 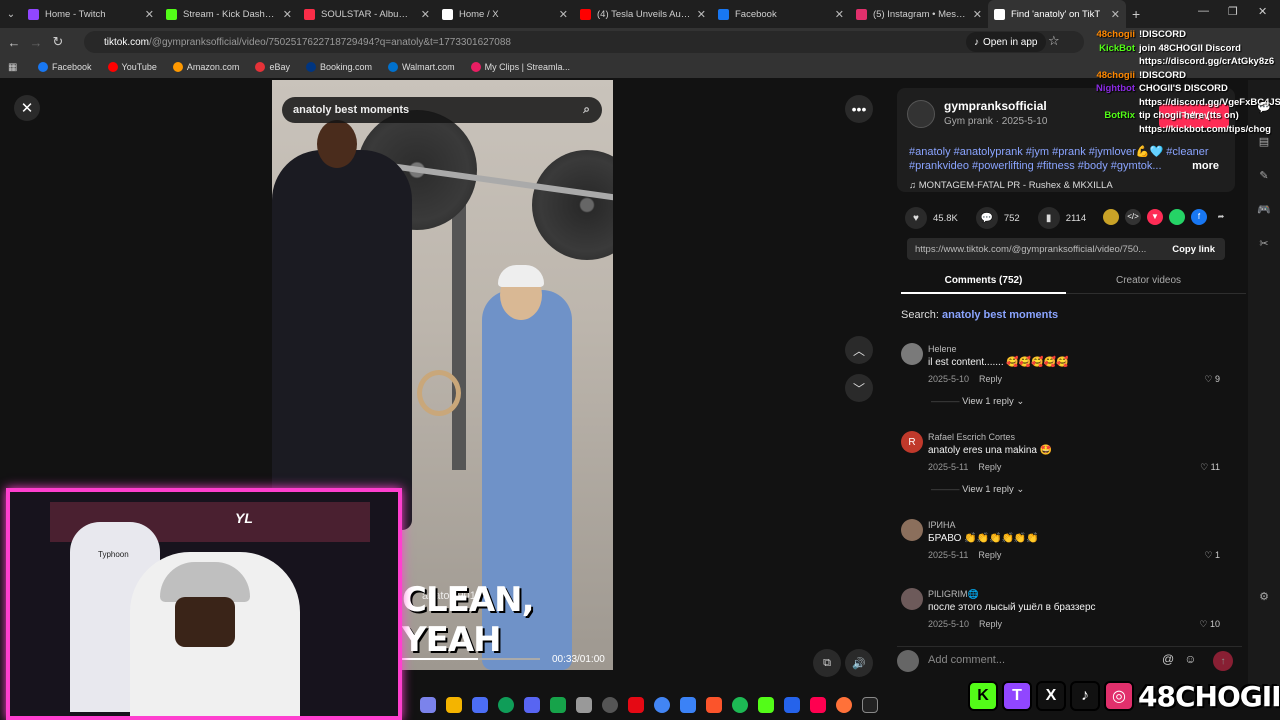 What do you see at coordinates (942, 349) in the screenshot?
I see `commenter-name: Helene` at bounding box center [942, 349].